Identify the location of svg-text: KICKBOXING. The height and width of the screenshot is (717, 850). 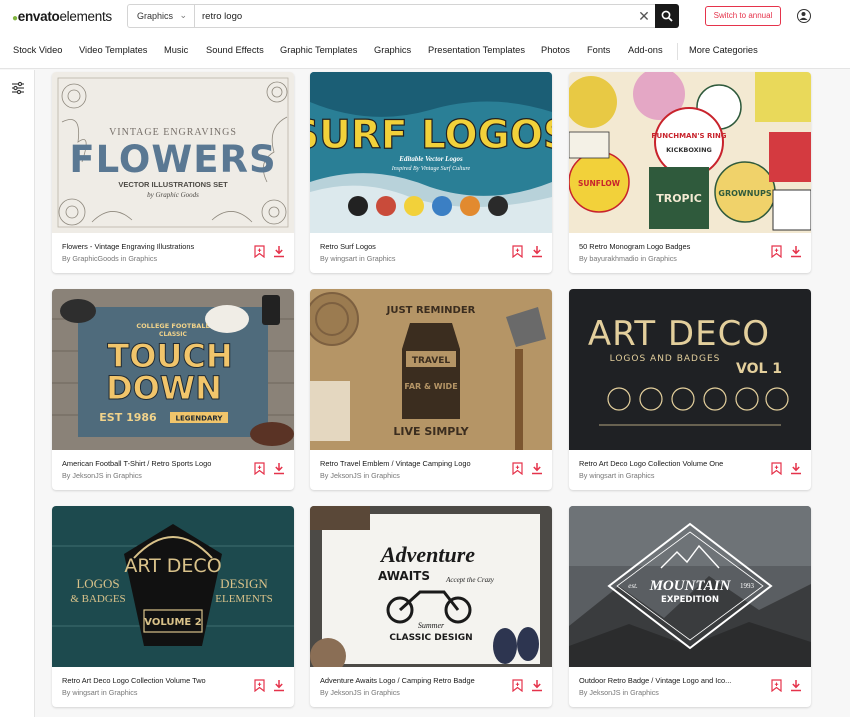
(689, 150).